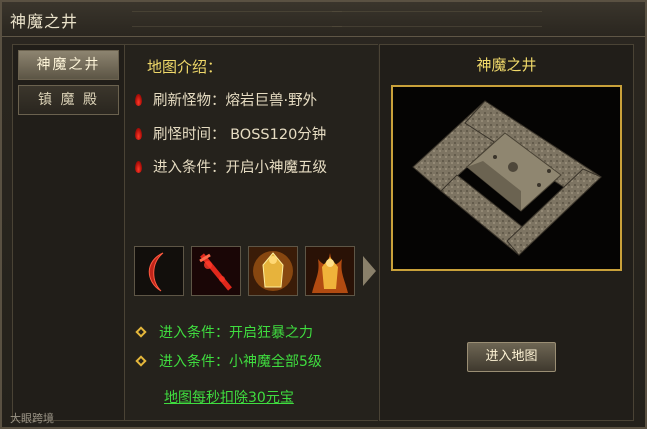 Image resolution: width=647 pixels, height=429 pixels. Describe the element at coordinates (68, 65) in the screenshot. I see `tab-shenmo-well: 神魔之井` at that location.